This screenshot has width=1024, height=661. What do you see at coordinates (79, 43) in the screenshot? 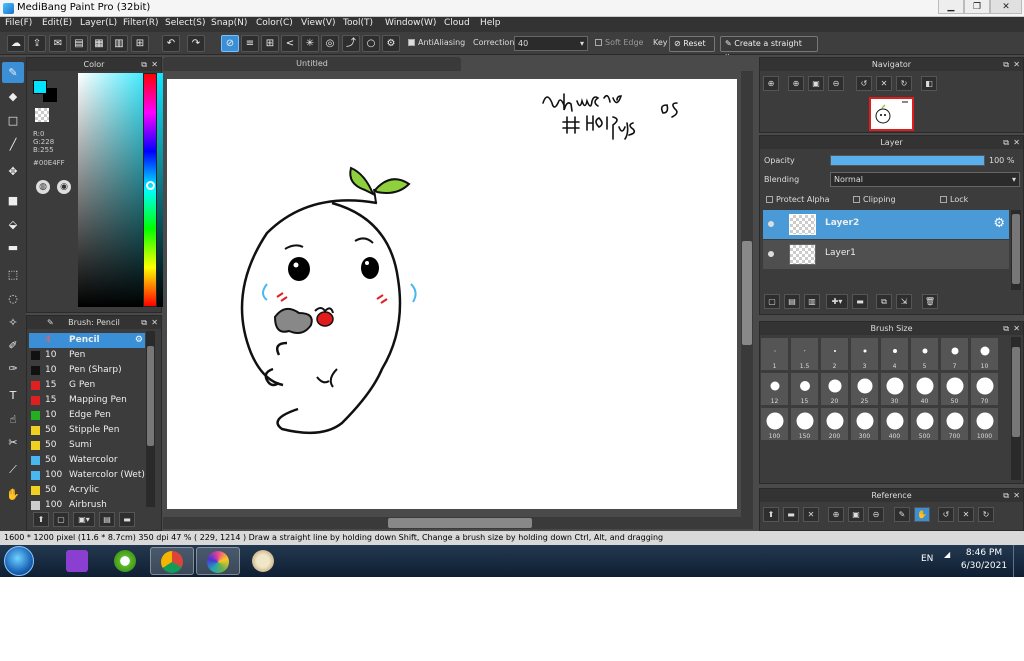
I see `chat-icon: ▤` at bounding box center [79, 43].